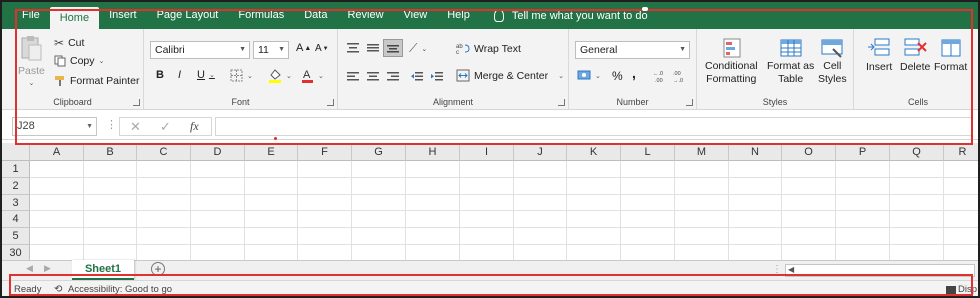 This screenshot has width=980, height=298. I want to click on format-as-table-button: Format as Table, so click(790, 61).